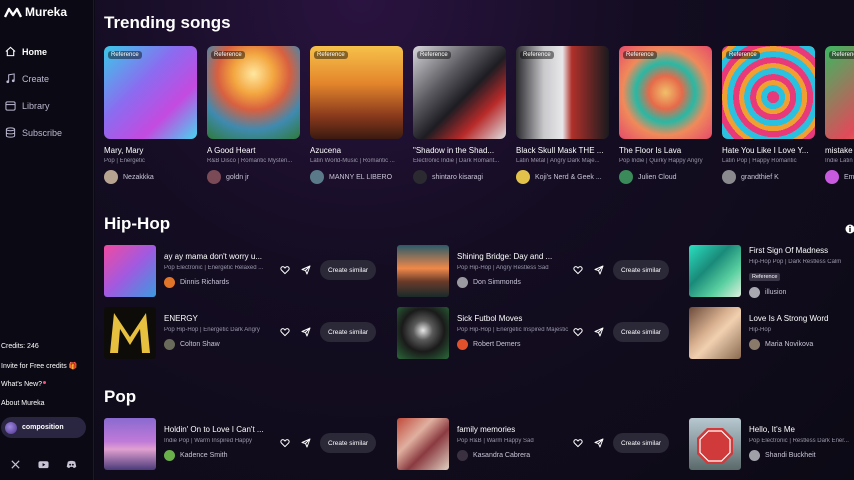  I want to click on invite-link: Invite for Free credits 🎁, so click(47, 365).